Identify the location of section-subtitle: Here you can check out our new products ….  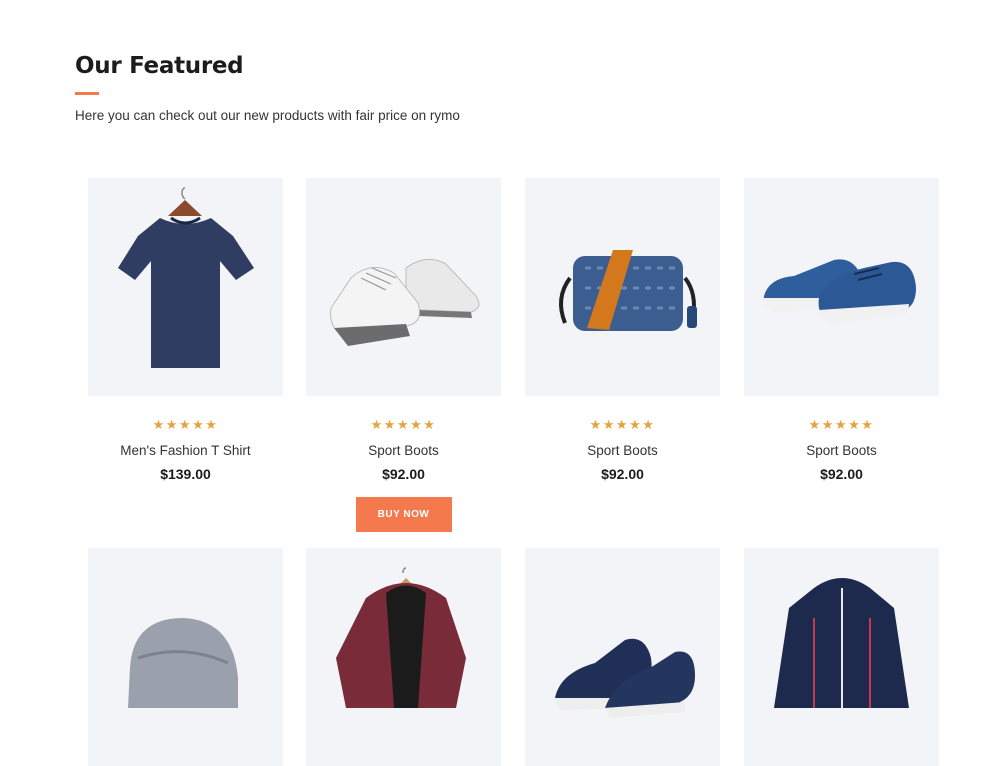
(267, 115).